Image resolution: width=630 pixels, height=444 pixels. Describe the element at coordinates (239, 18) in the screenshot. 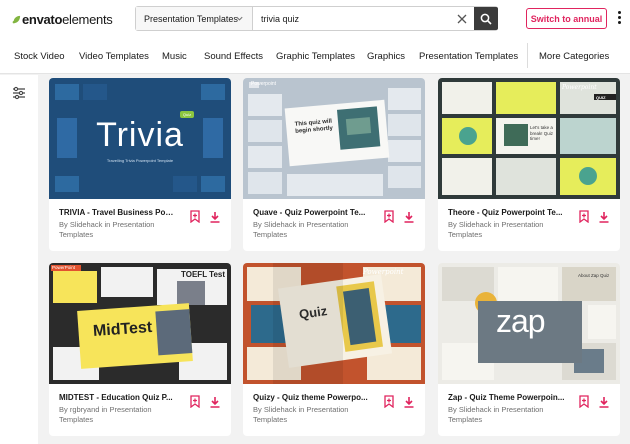

I see `chevron-down-icon` at that location.